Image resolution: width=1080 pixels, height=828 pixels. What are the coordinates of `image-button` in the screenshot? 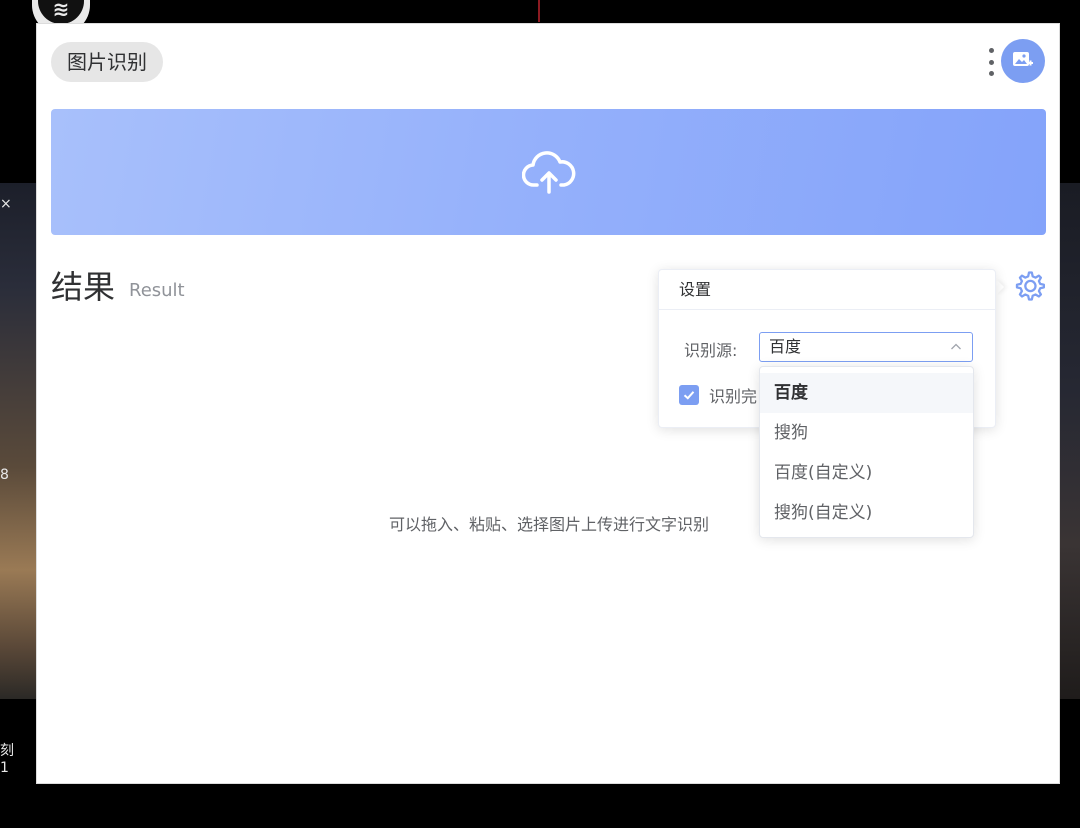 It's located at (1023, 61).